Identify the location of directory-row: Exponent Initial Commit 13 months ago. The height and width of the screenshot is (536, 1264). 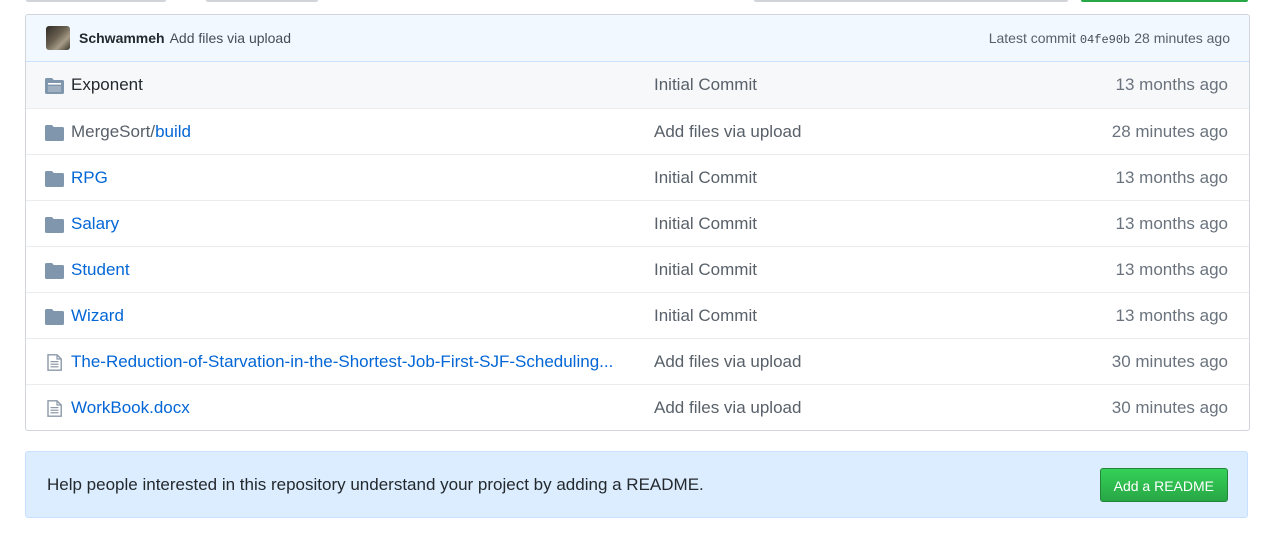
(637, 85).